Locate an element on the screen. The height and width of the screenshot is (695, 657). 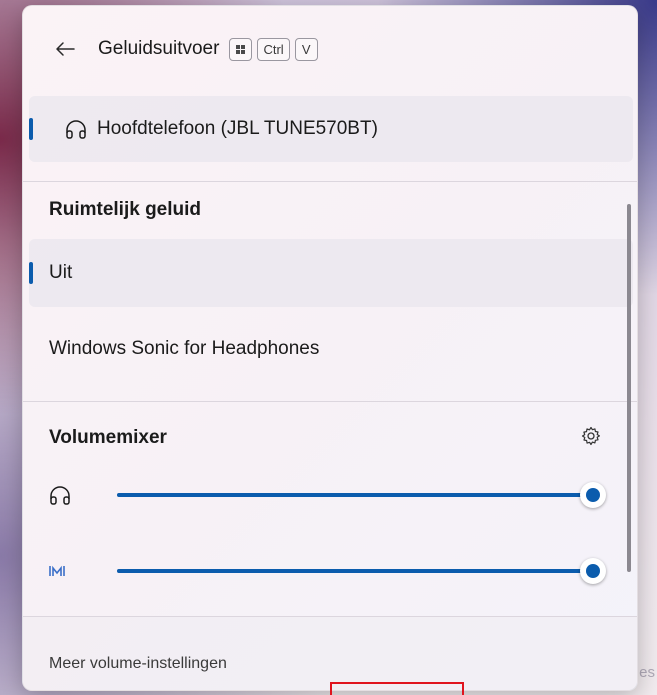
windows-logo-icon is located at coordinates (241, 49).